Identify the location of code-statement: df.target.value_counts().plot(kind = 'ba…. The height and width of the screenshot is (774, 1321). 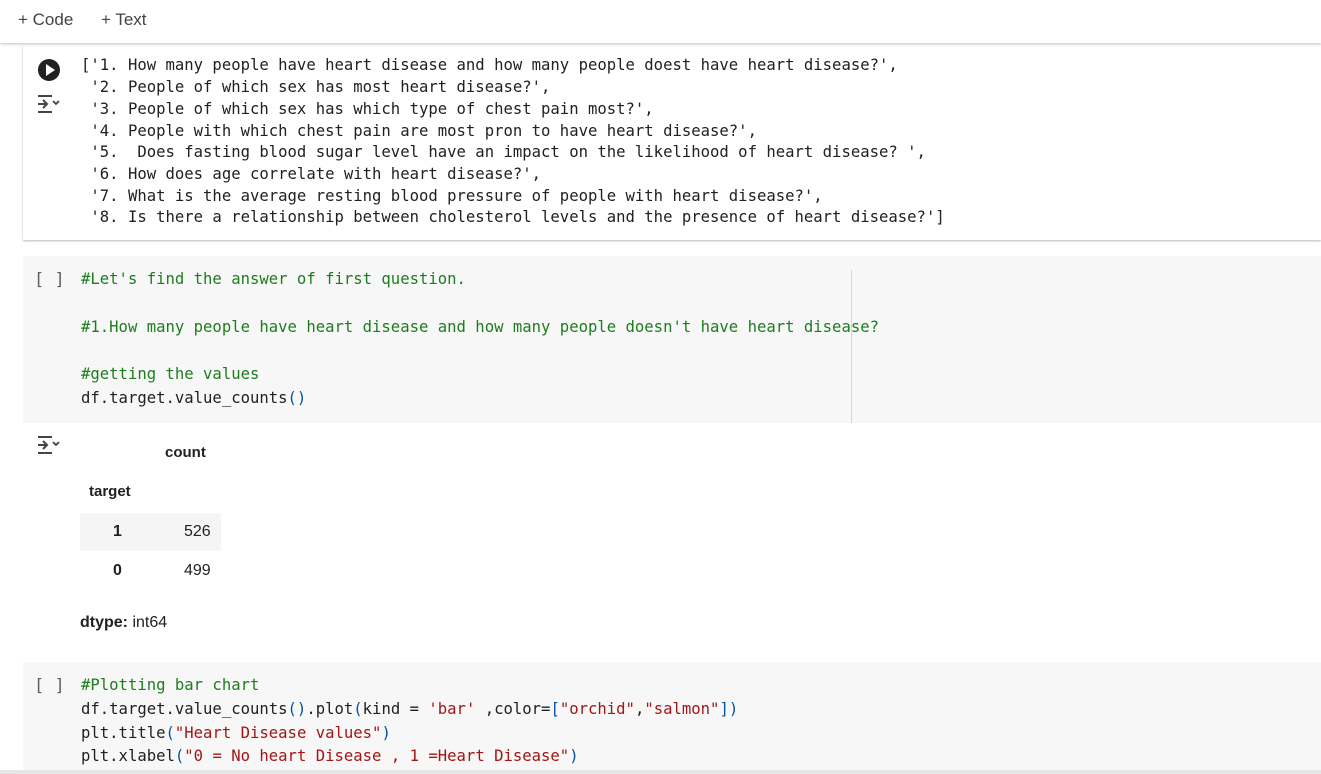
(410, 709).